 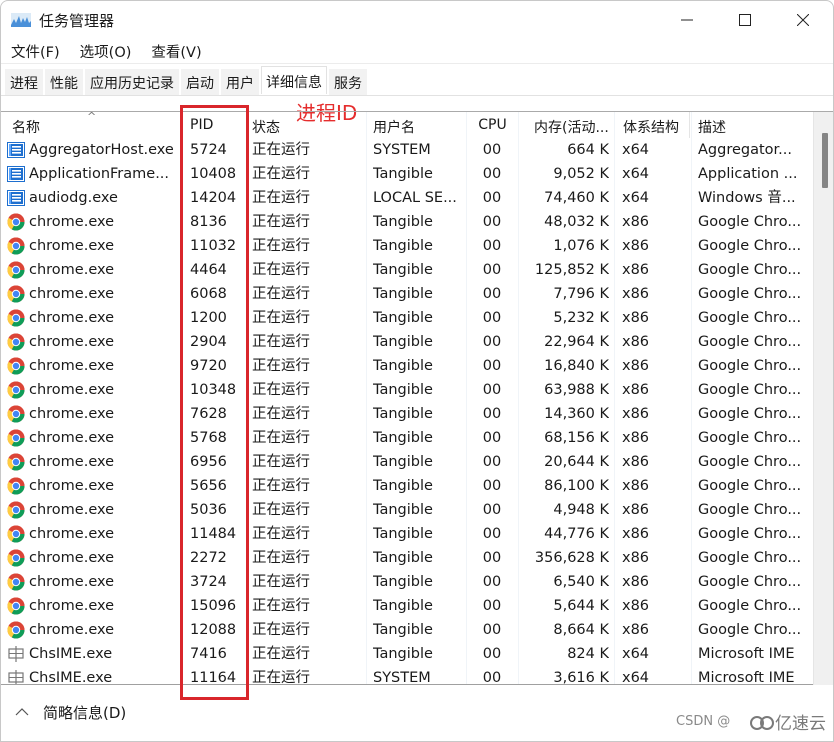 I want to click on scrollbar-thumb, so click(x=825, y=160).